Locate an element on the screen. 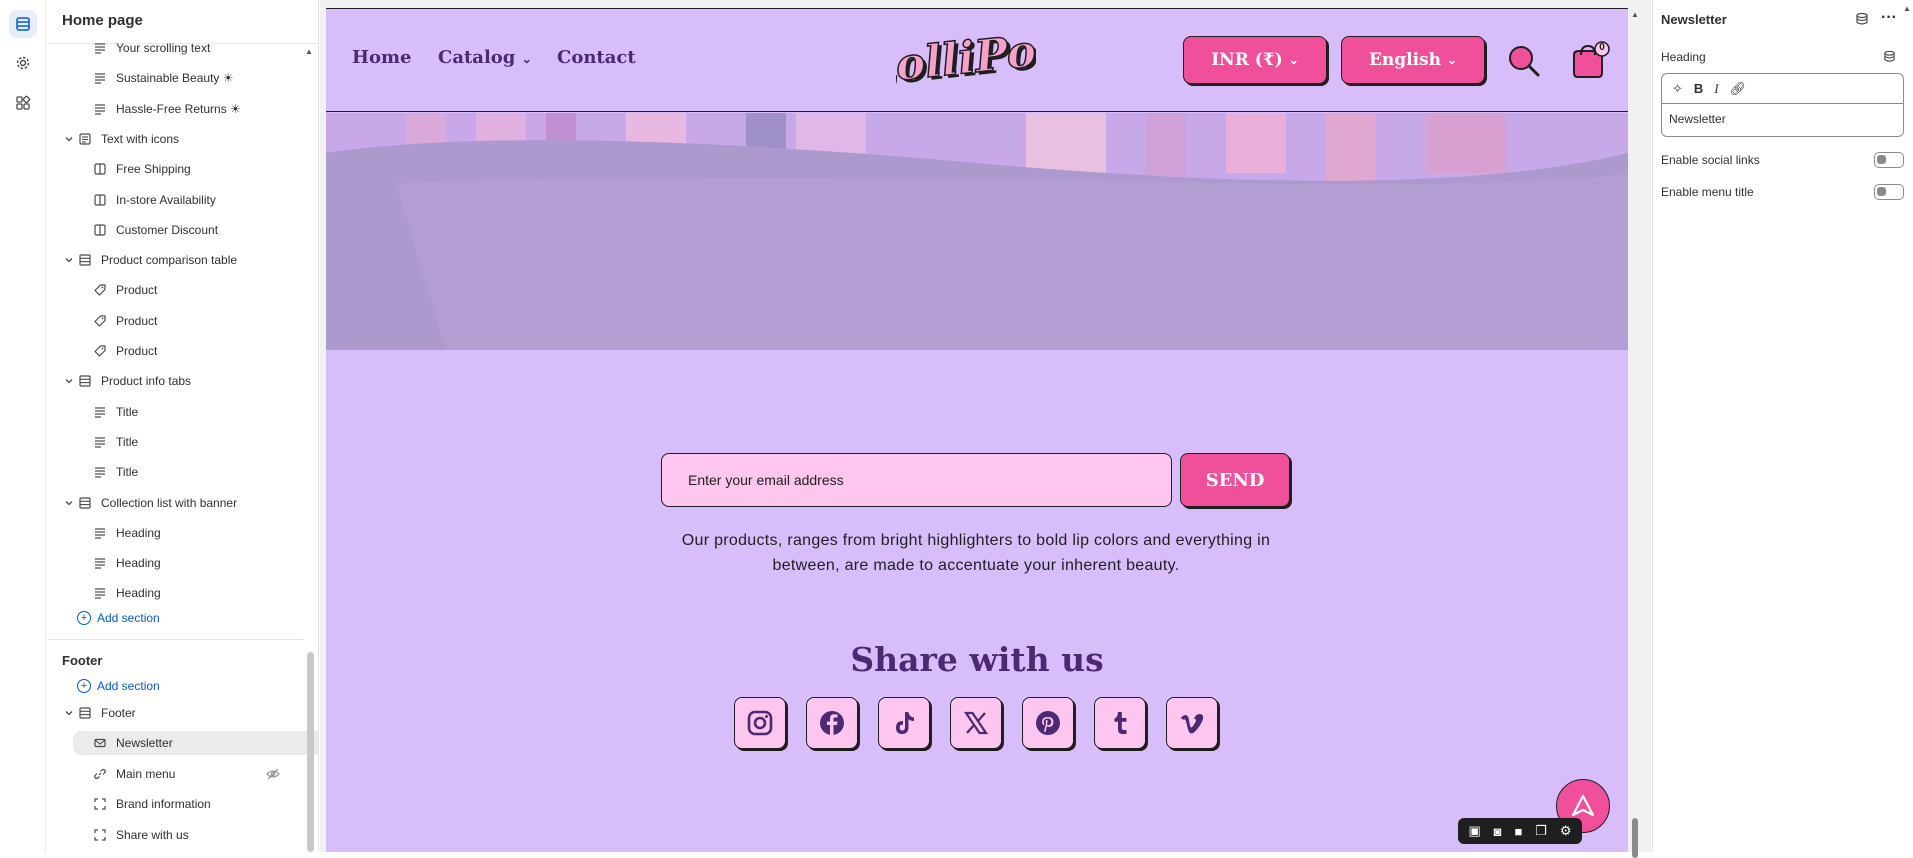 Image resolution: width=1913 pixels, height=858 pixels. heading-field: Newsletter is located at coordinates (1782, 119).